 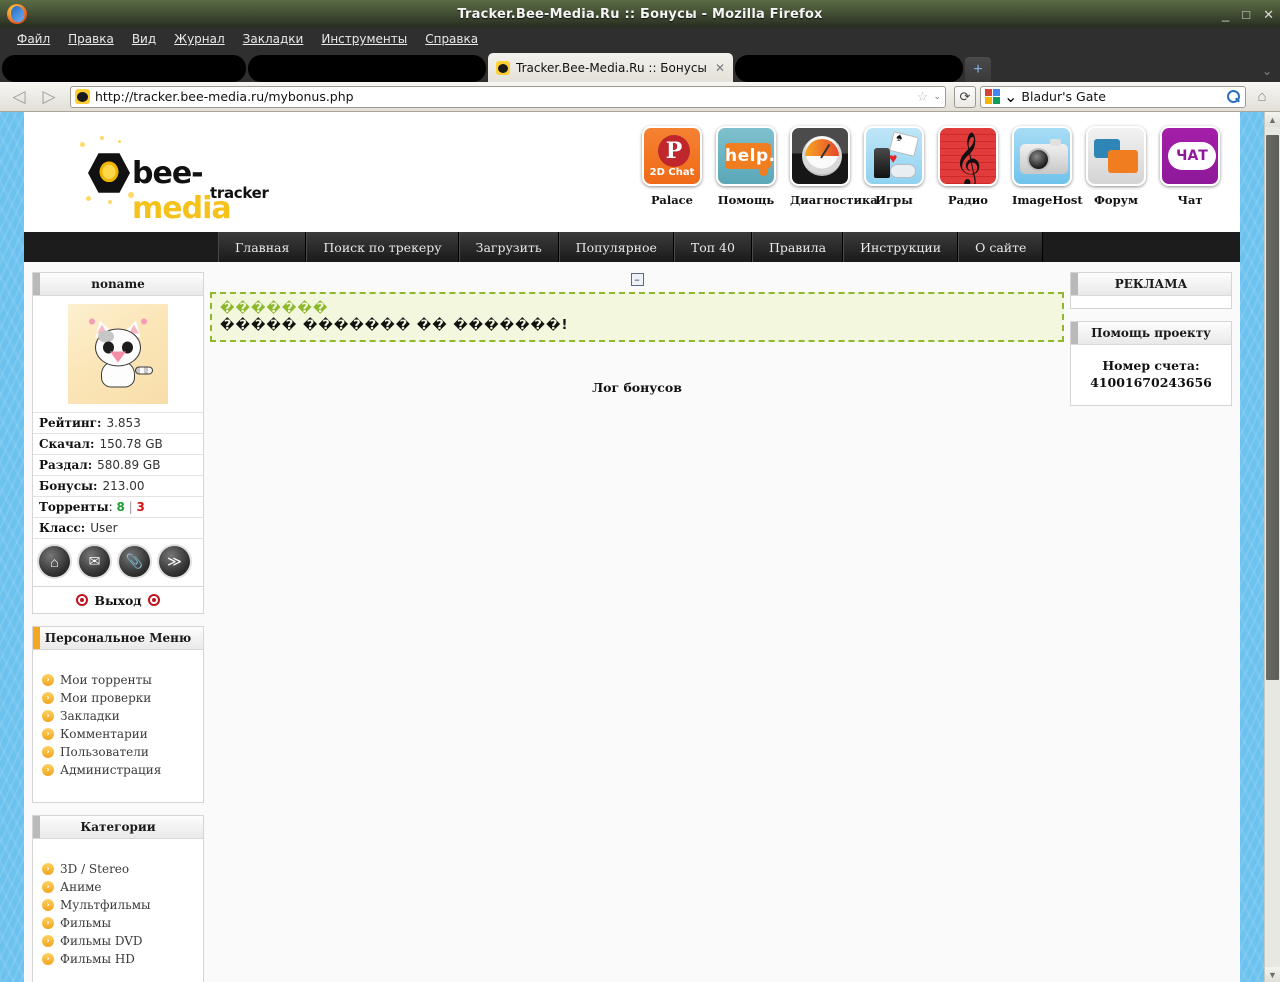 What do you see at coordinates (1268, 14) in the screenshot?
I see `close-button: ✕` at bounding box center [1268, 14].